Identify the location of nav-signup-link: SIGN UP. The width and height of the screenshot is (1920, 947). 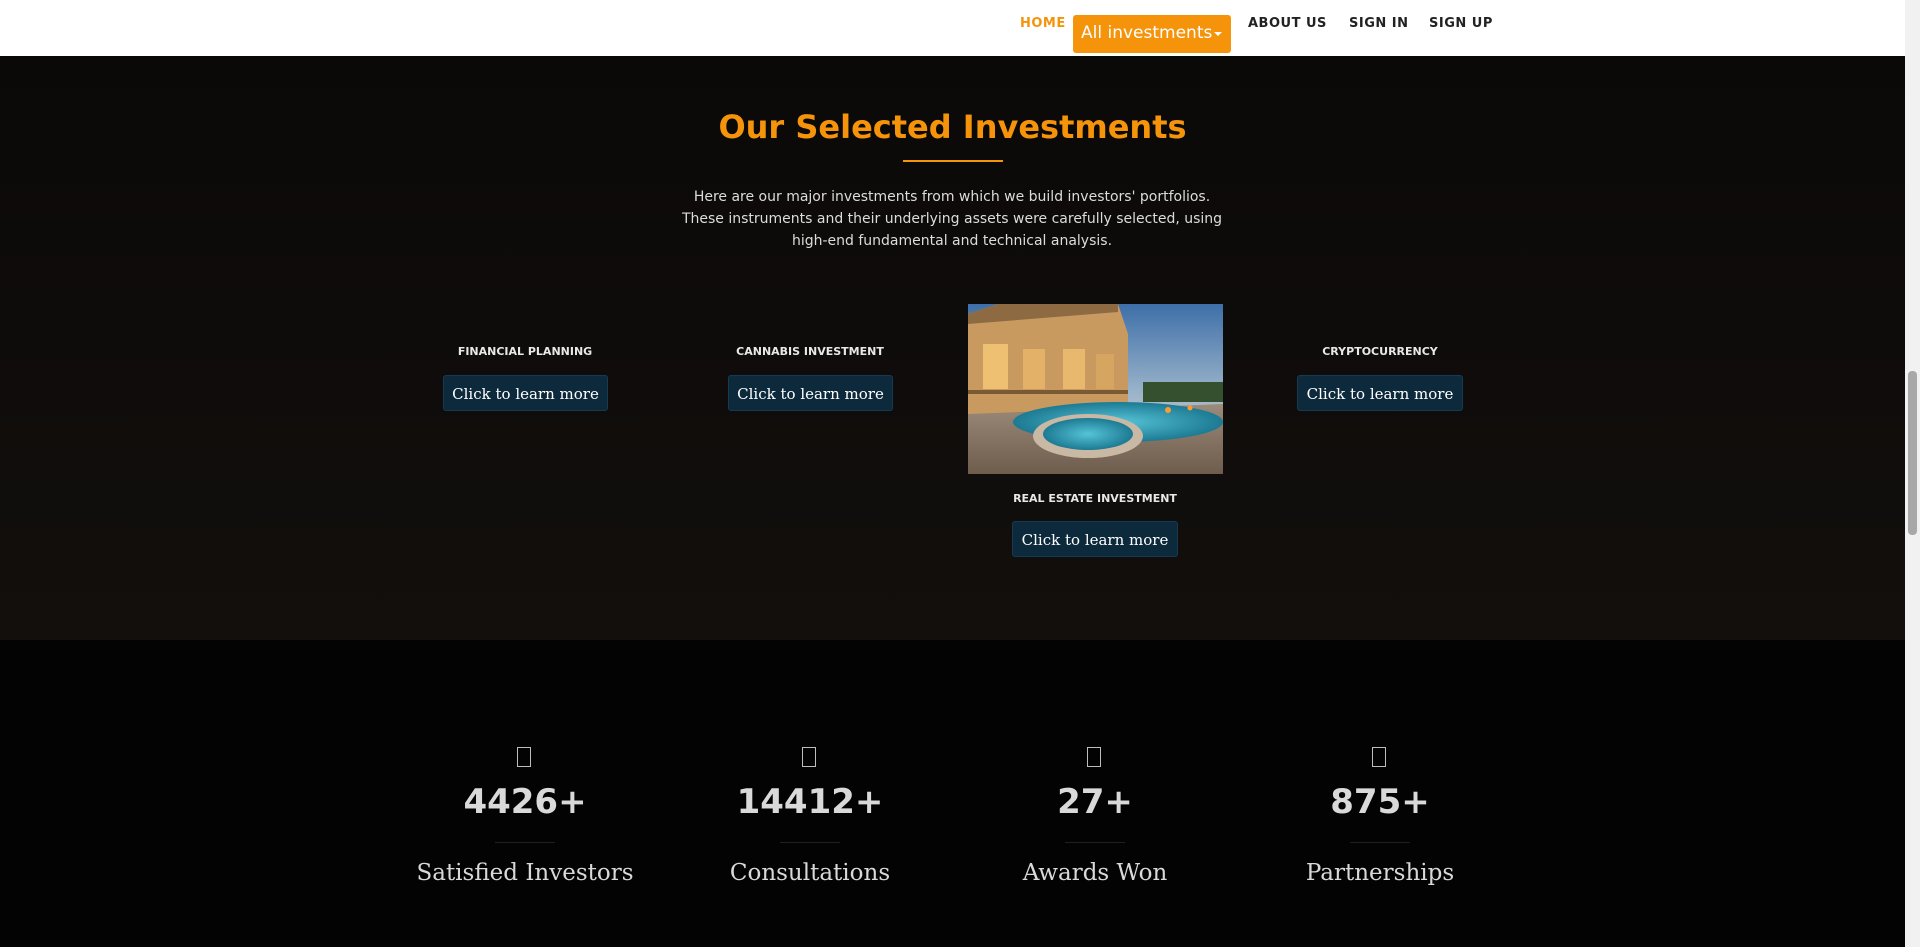
(1461, 23).